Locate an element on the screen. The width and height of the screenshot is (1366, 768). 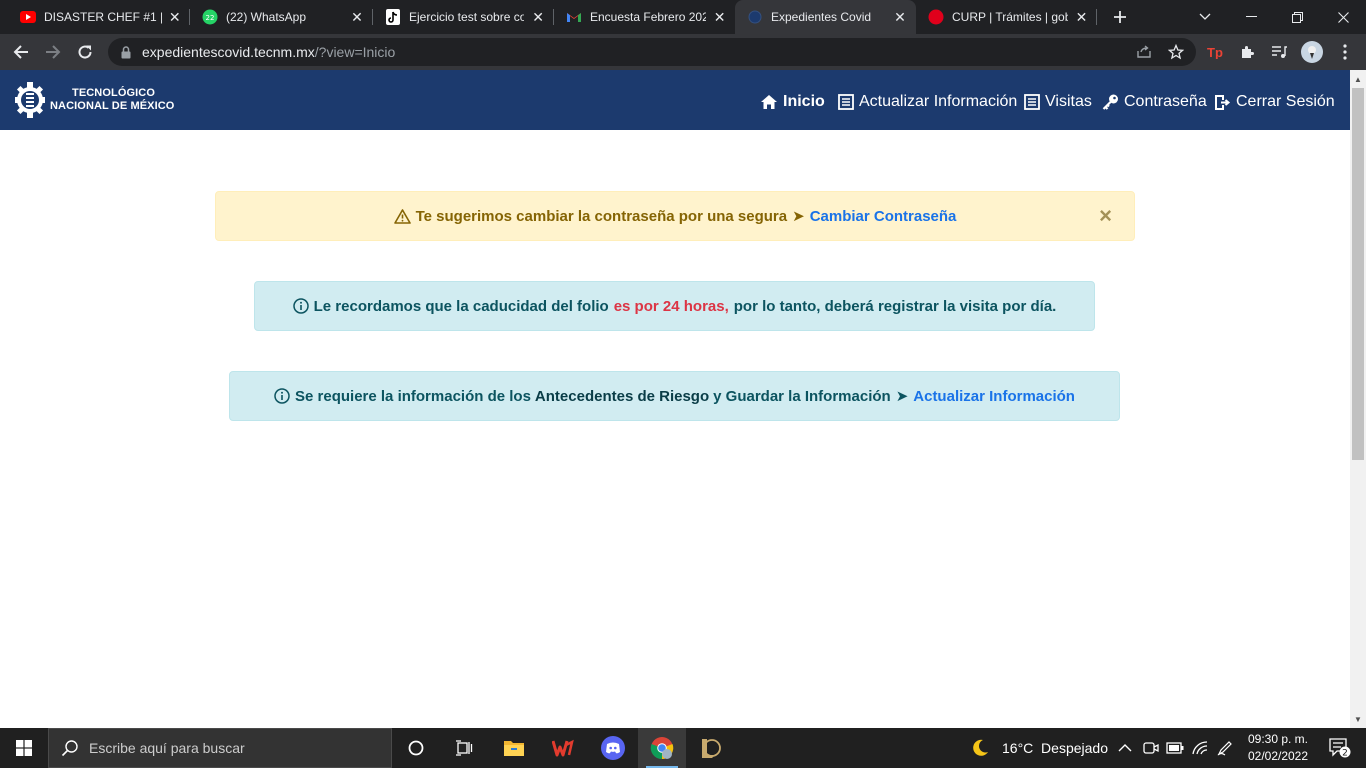
expiry-highlight: es por 24 horas, is located at coordinates (671, 306).